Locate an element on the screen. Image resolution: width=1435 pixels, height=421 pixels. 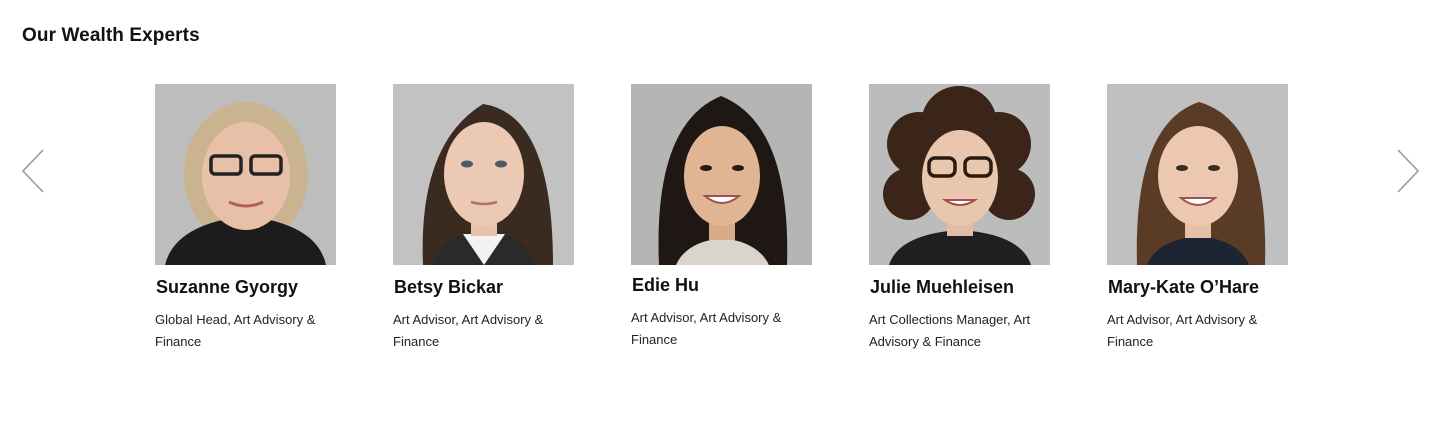
expert-name: Betsy Bickar is located at coordinates (493, 287).